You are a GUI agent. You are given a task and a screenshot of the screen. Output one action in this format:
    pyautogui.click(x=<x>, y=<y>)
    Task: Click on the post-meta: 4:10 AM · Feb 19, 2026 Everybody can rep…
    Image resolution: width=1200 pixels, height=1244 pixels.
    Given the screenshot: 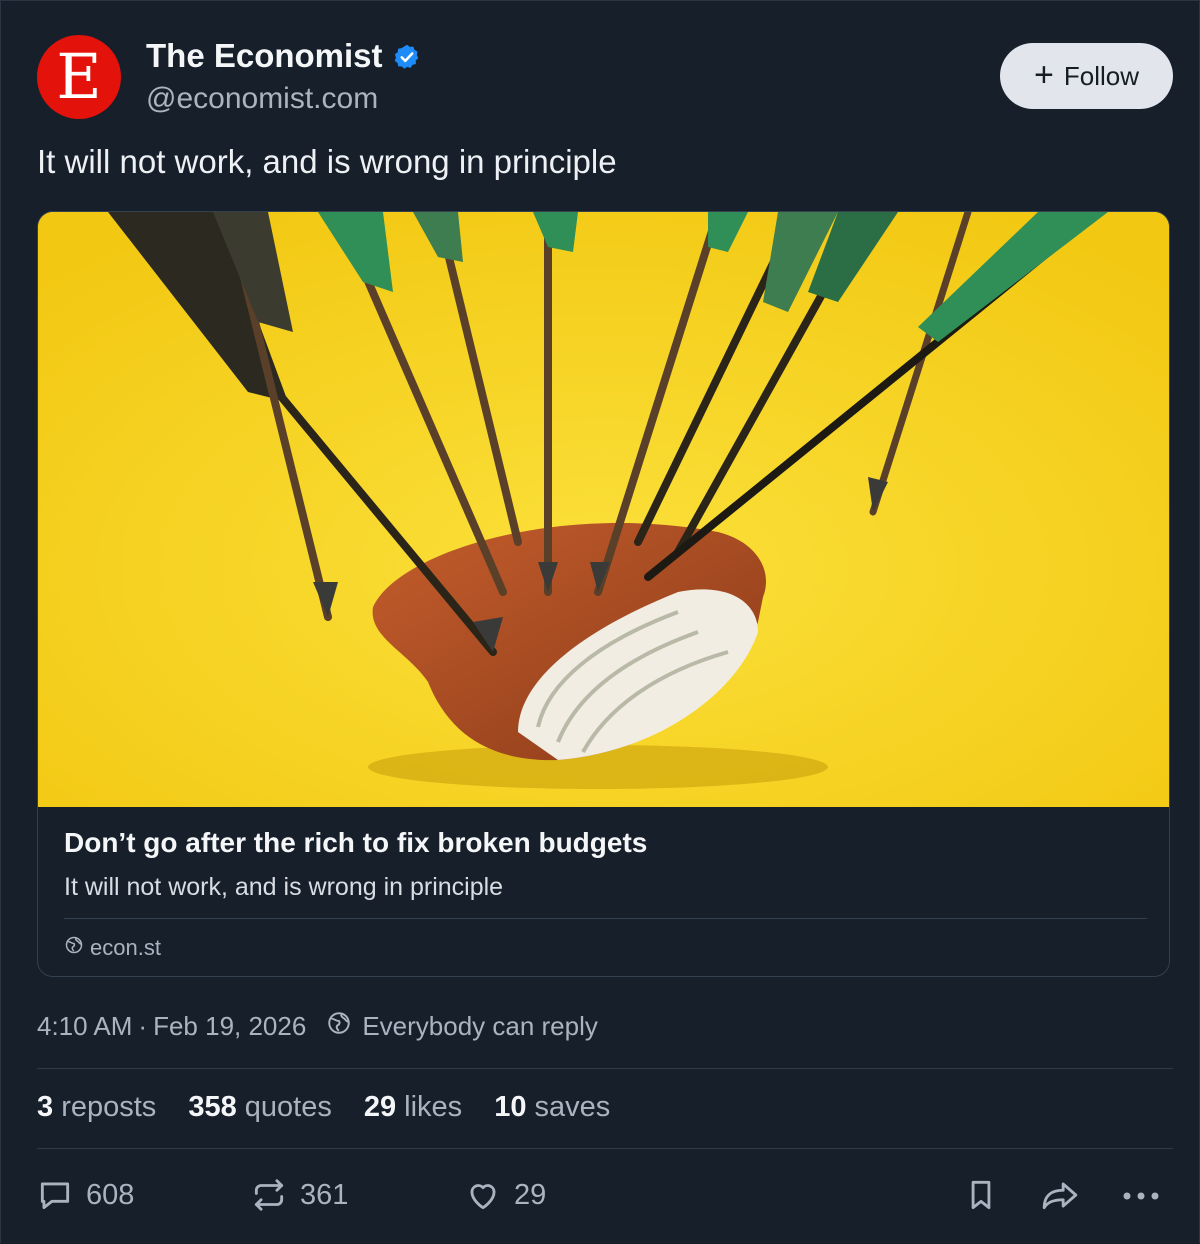 What is the action you would take?
    pyautogui.click(x=317, y=1026)
    